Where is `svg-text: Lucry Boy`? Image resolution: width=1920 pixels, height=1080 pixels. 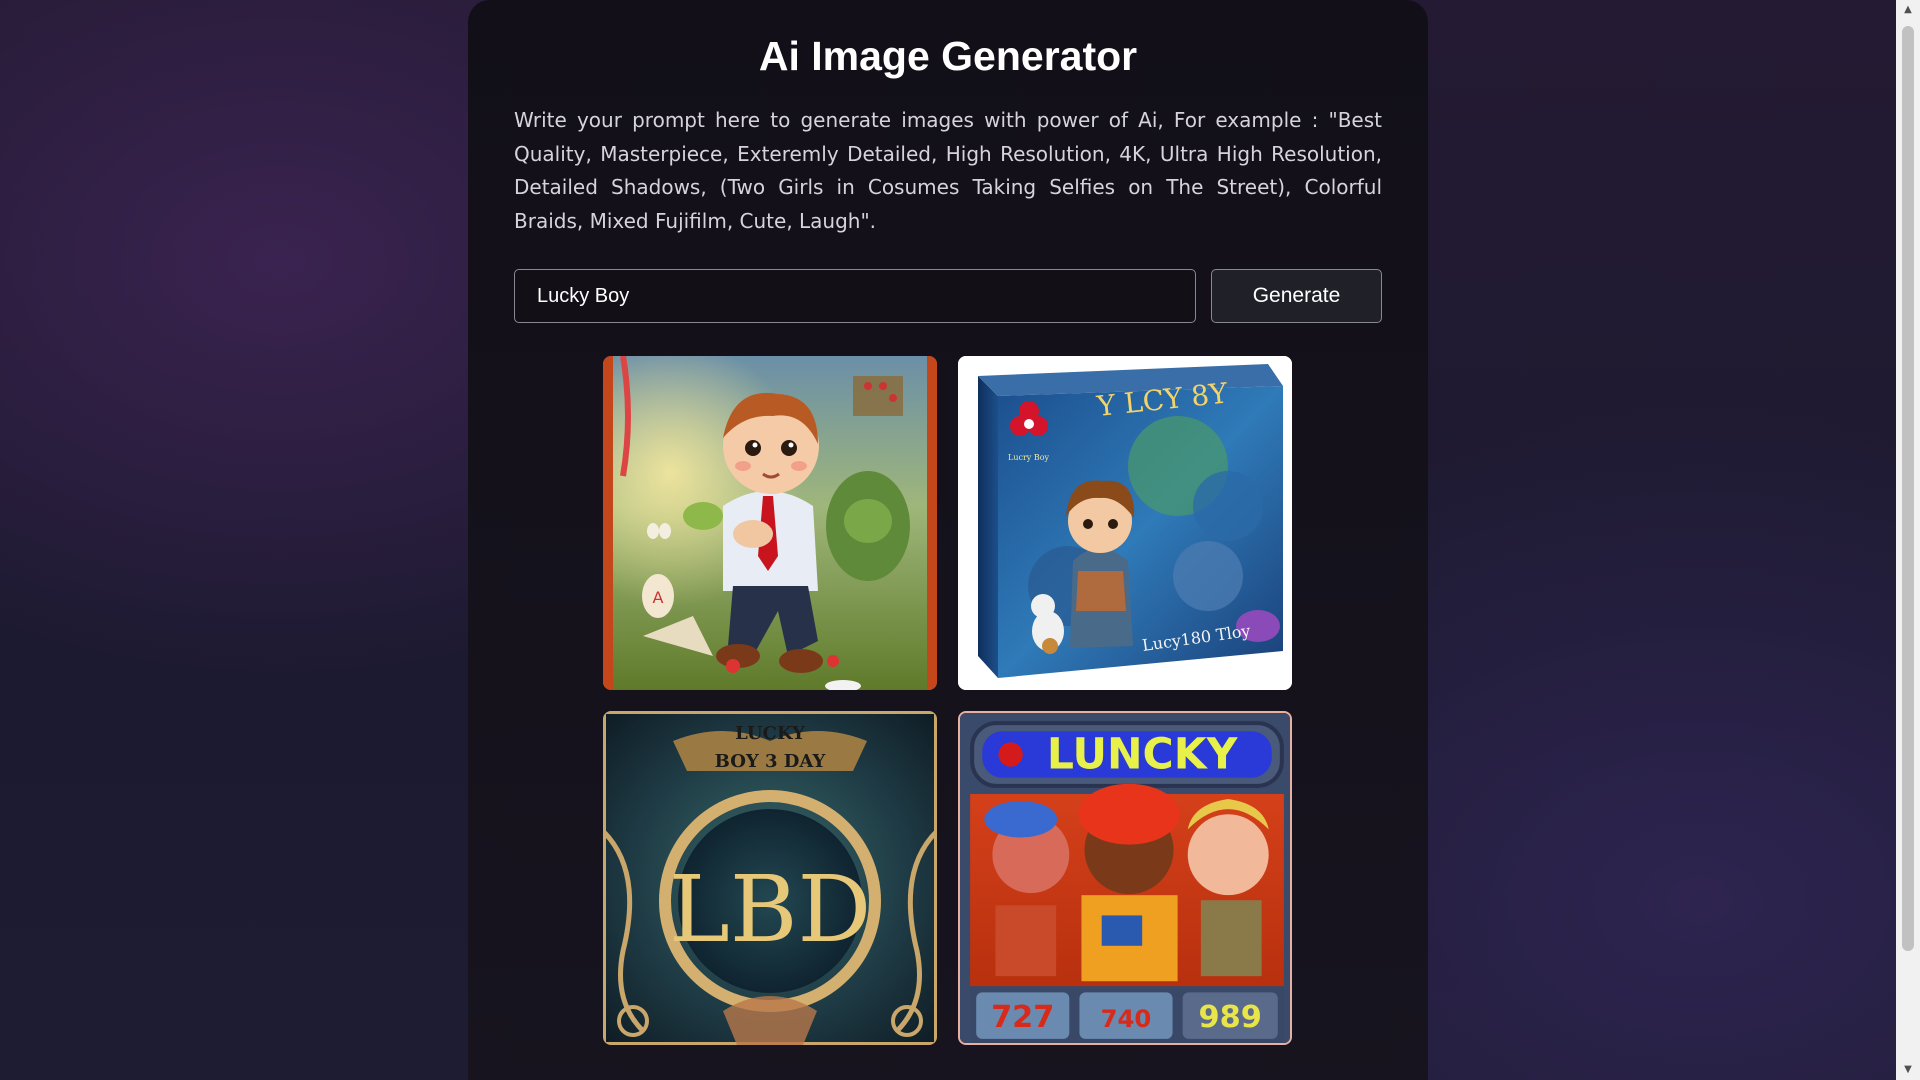
svg-text: Lucry Boy is located at coordinates (1029, 457).